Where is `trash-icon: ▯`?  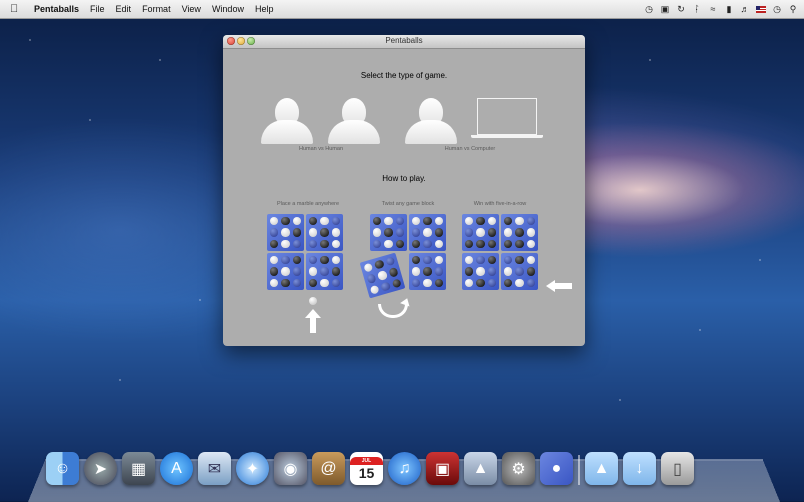 trash-icon: ▯ is located at coordinates (677, 468).